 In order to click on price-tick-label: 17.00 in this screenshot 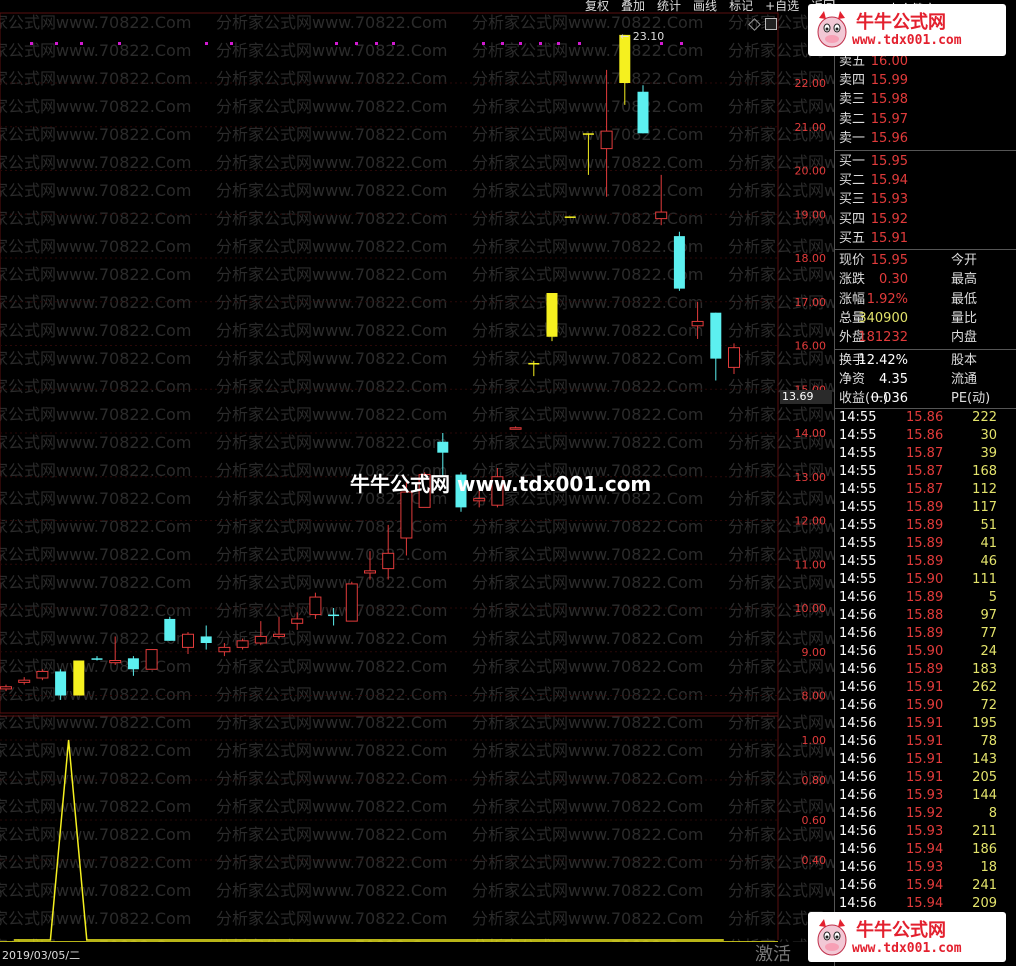, I will do `click(811, 302)`.